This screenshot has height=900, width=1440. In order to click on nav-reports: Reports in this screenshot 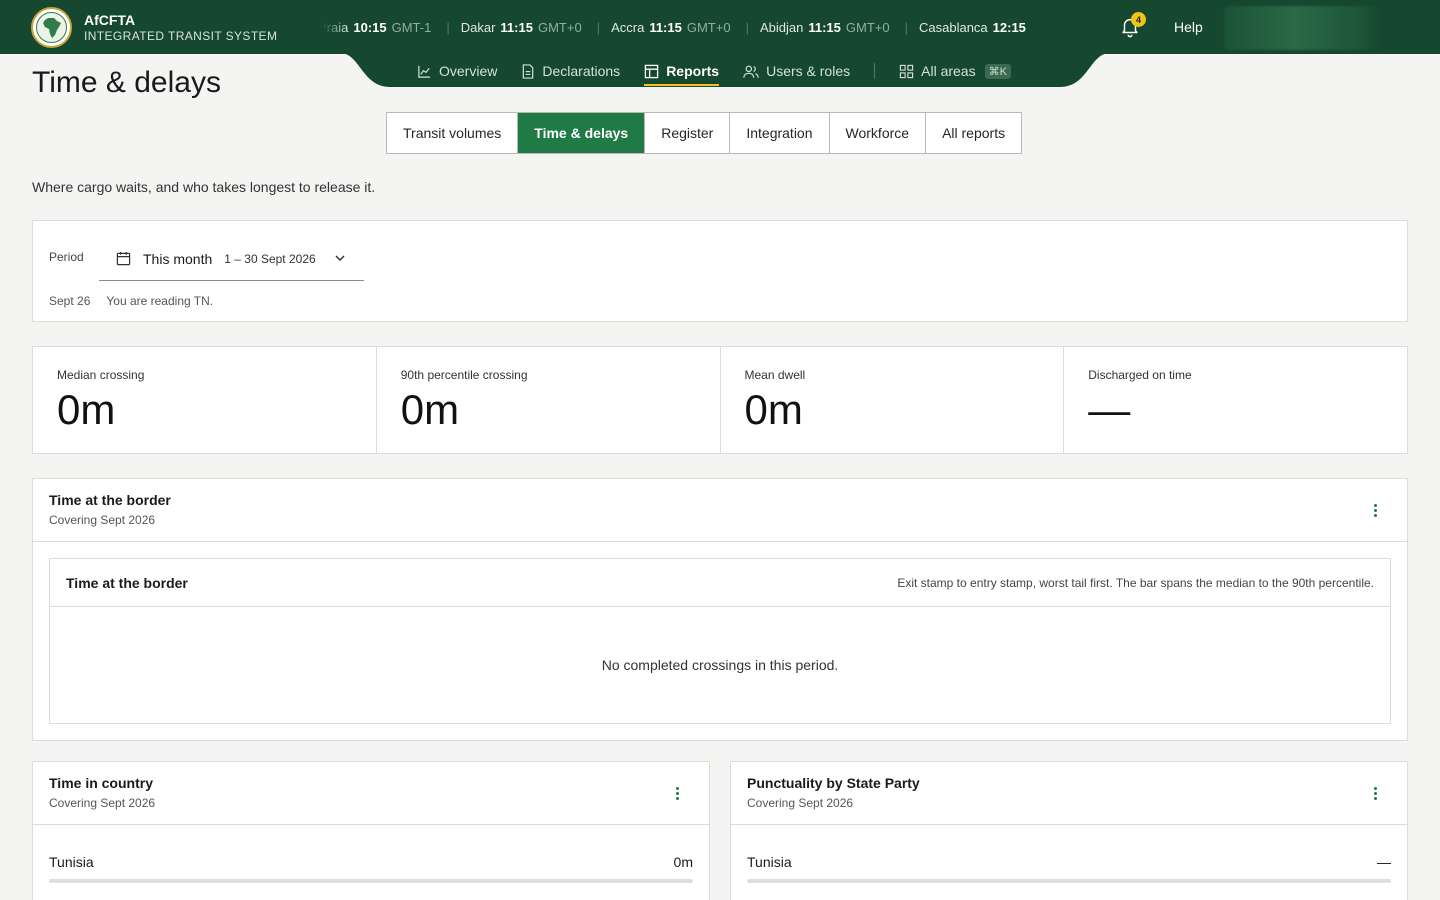, I will do `click(681, 71)`.